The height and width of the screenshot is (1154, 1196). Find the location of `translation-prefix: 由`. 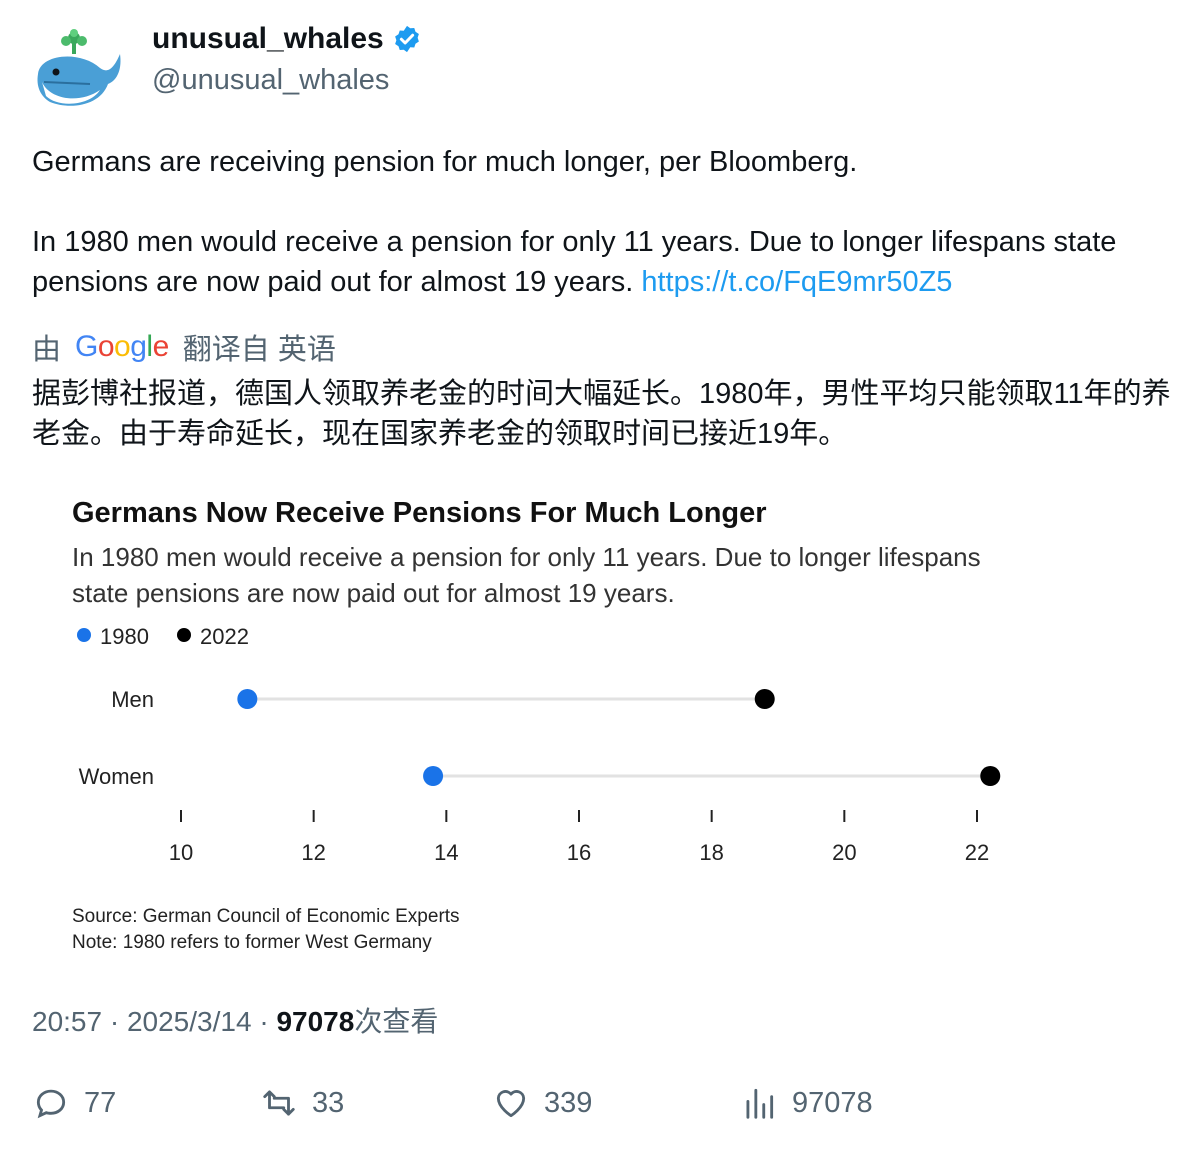

translation-prefix: 由 is located at coordinates (47, 350).